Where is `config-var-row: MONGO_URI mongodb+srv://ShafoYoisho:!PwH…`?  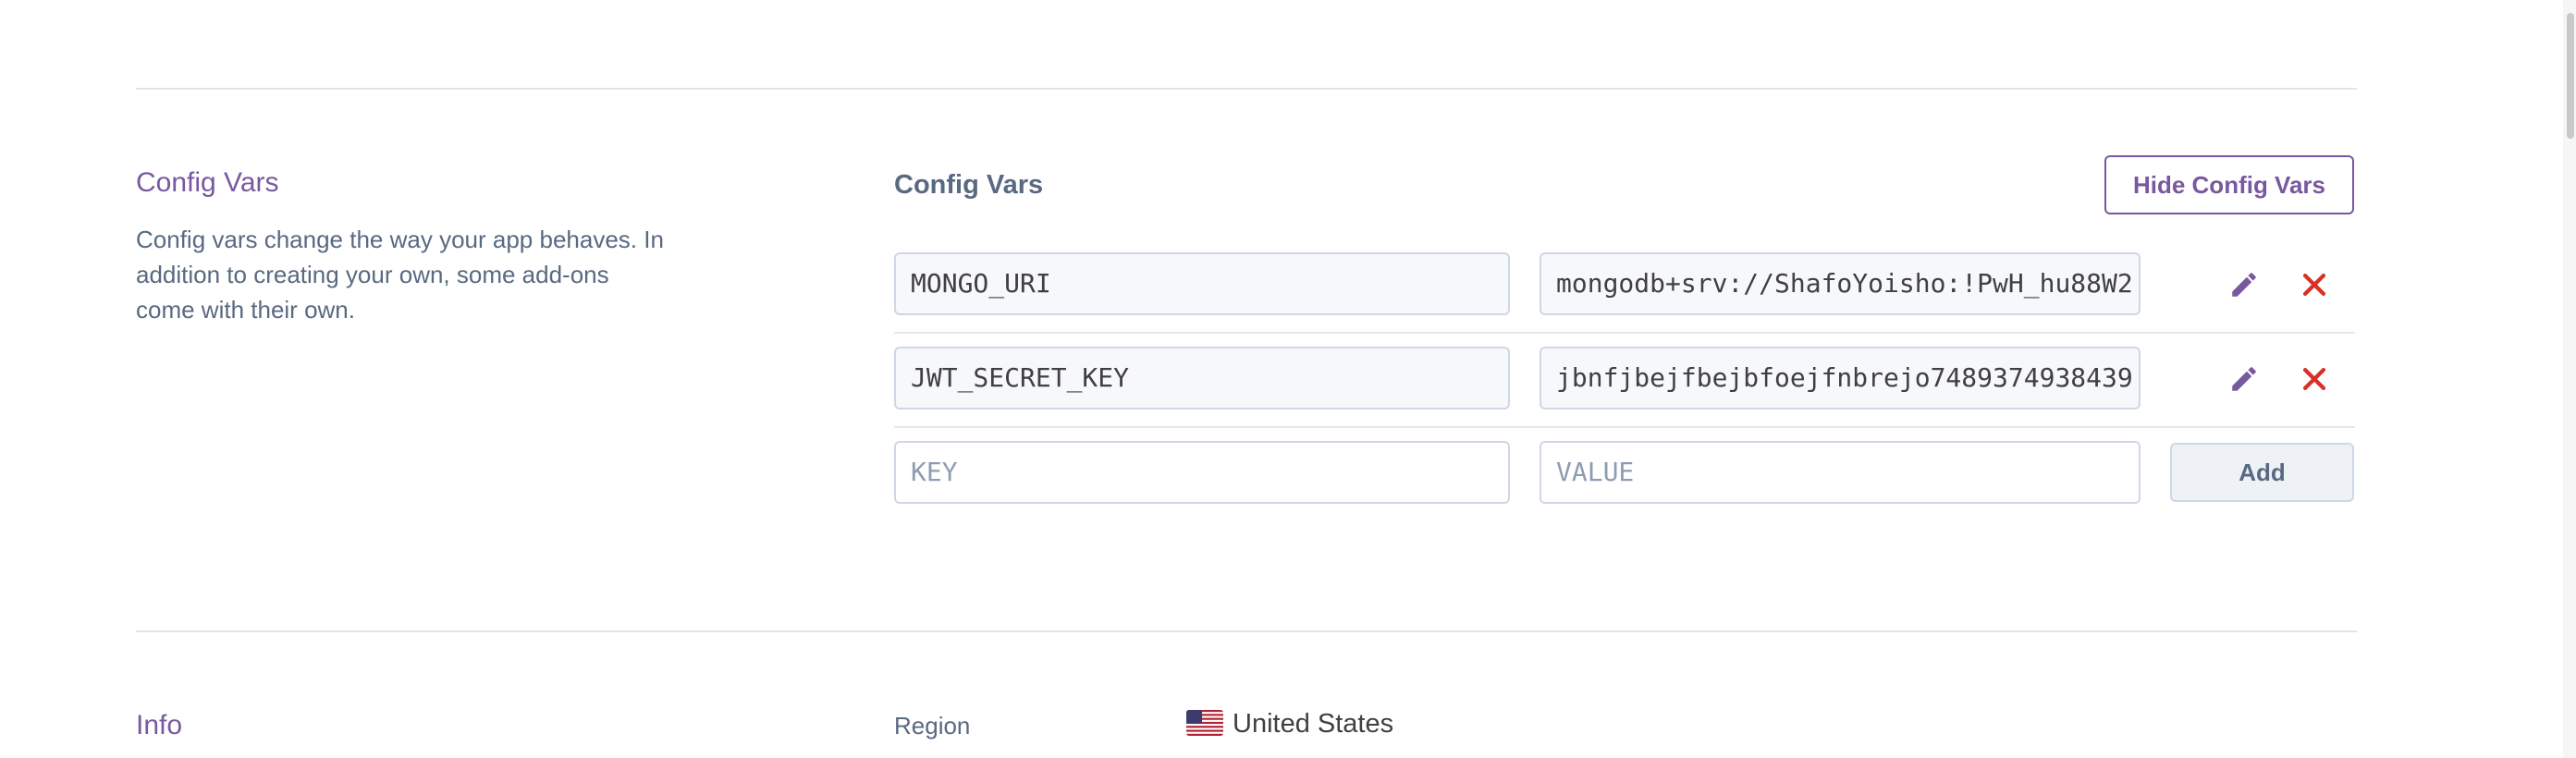 config-var-row: MONGO_URI mongodb+srv://ShafoYoisho:!PwH… is located at coordinates (1624, 284).